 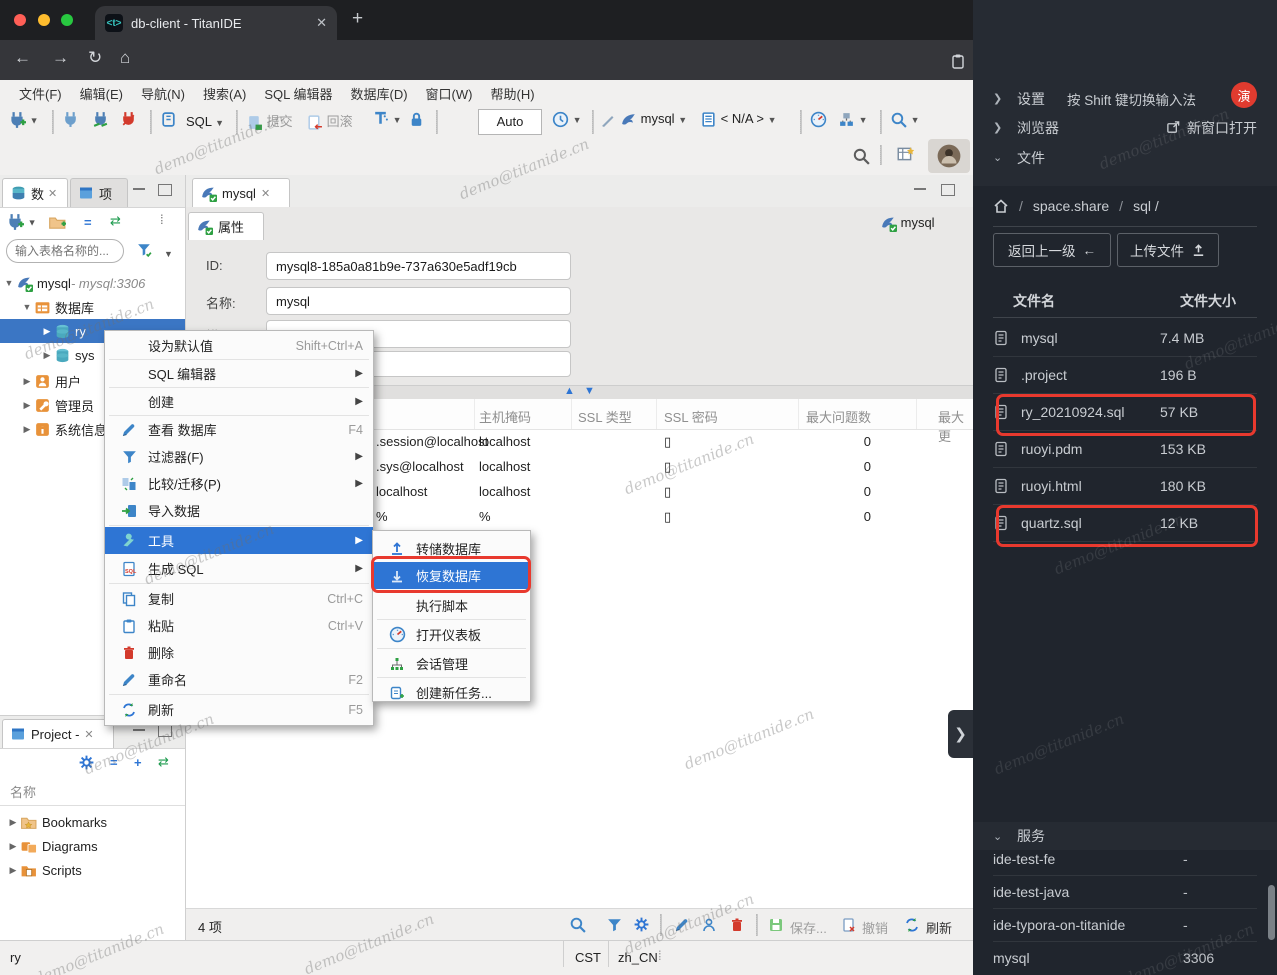 What do you see at coordinates (58, 733) in the screenshot?
I see `tab-project: Project - ✕` at bounding box center [58, 733].